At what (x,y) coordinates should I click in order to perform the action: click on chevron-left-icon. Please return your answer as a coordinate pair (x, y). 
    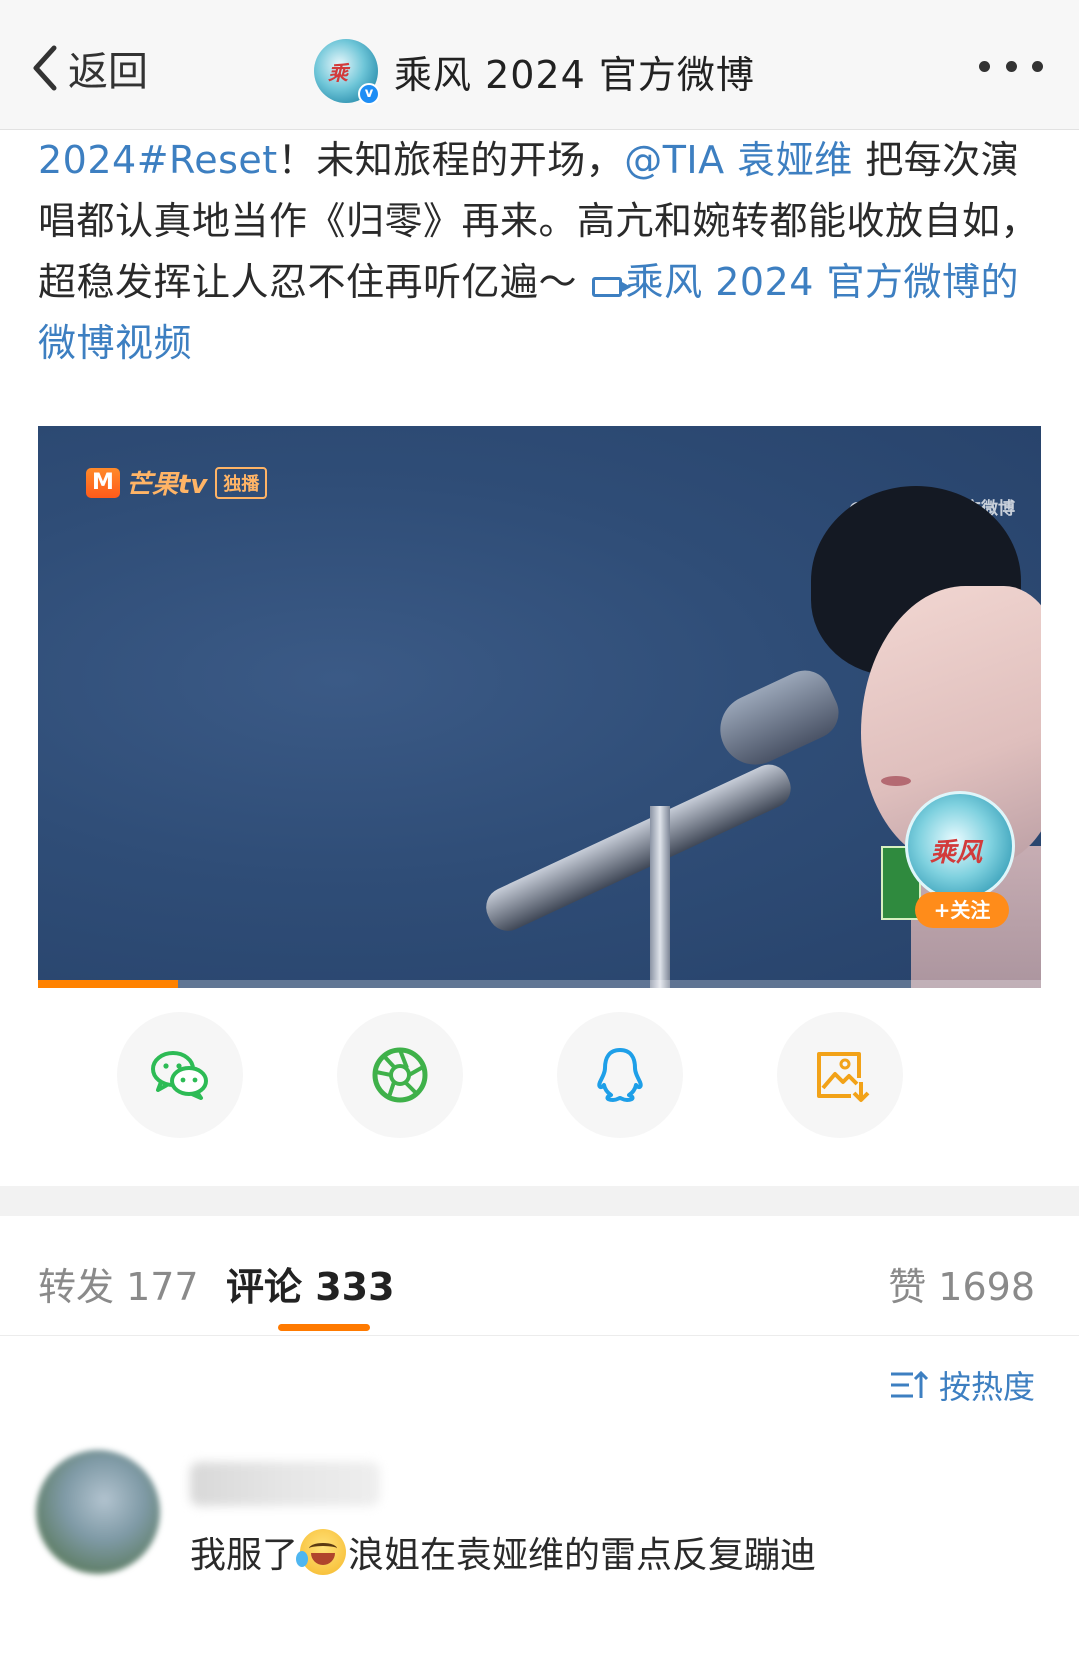
    Looking at the image, I should click on (45, 68).